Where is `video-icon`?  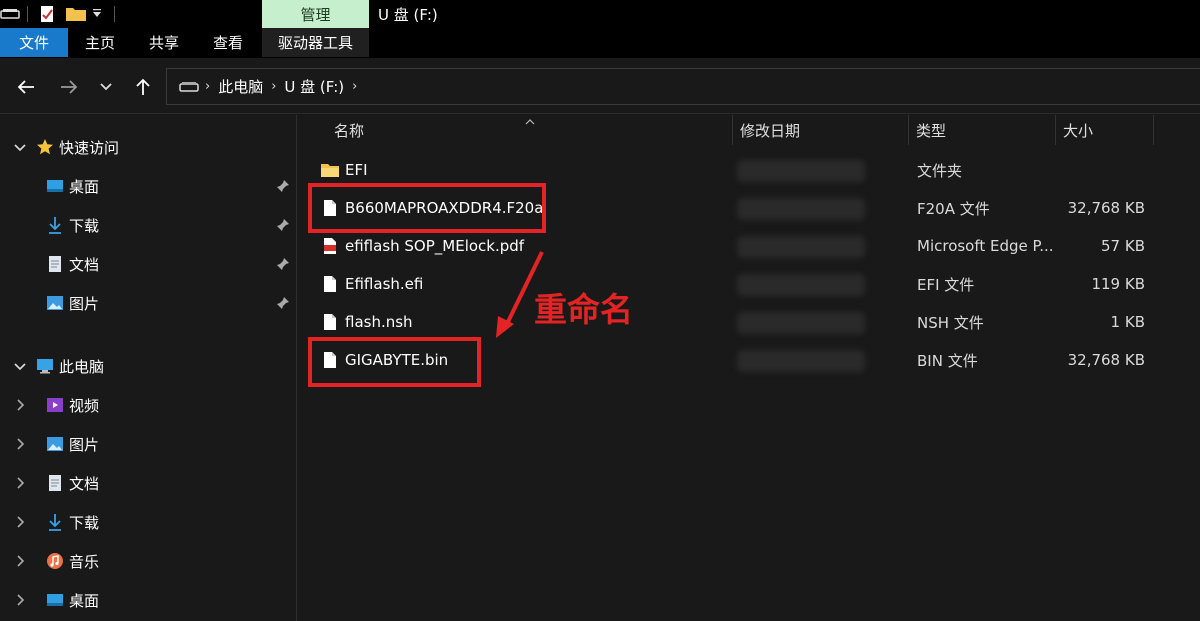 video-icon is located at coordinates (55, 405).